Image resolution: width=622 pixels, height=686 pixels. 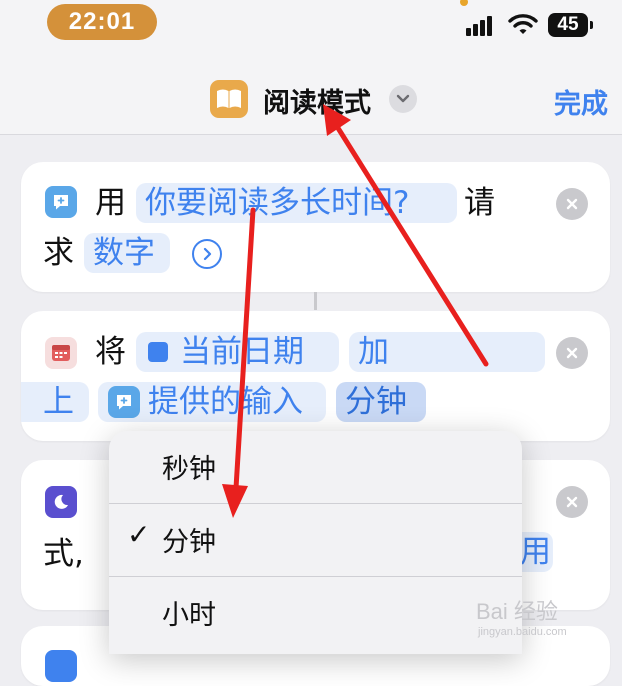 What do you see at coordinates (225, 402) in the screenshot?
I see `provided-input-label: 提供的输入` at bounding box center [225, 402].